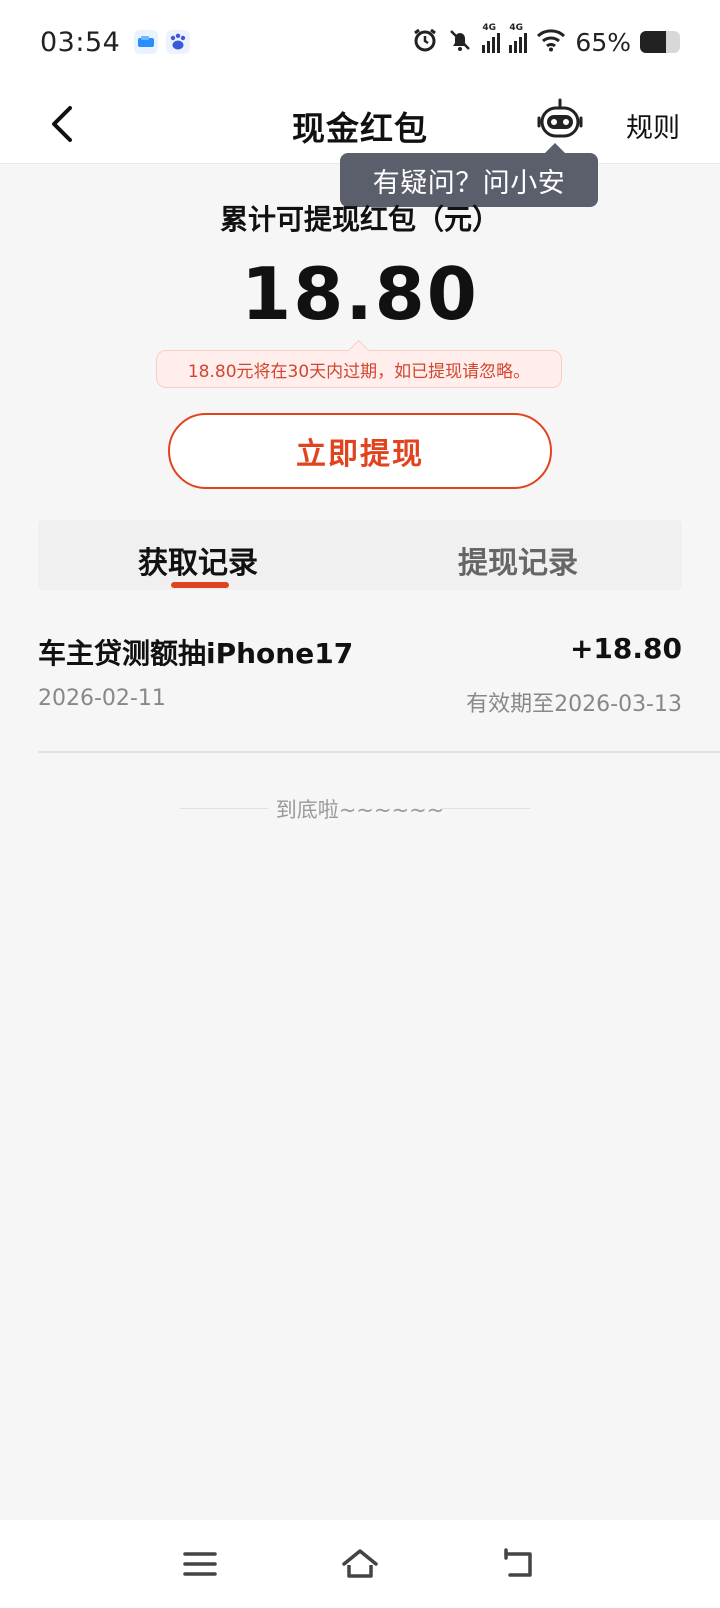 This screenshot has width=720, height=1608. Describe the element at coordinates (560, 120) in the screenshot. I see `assistant-robot-icon` at that location.